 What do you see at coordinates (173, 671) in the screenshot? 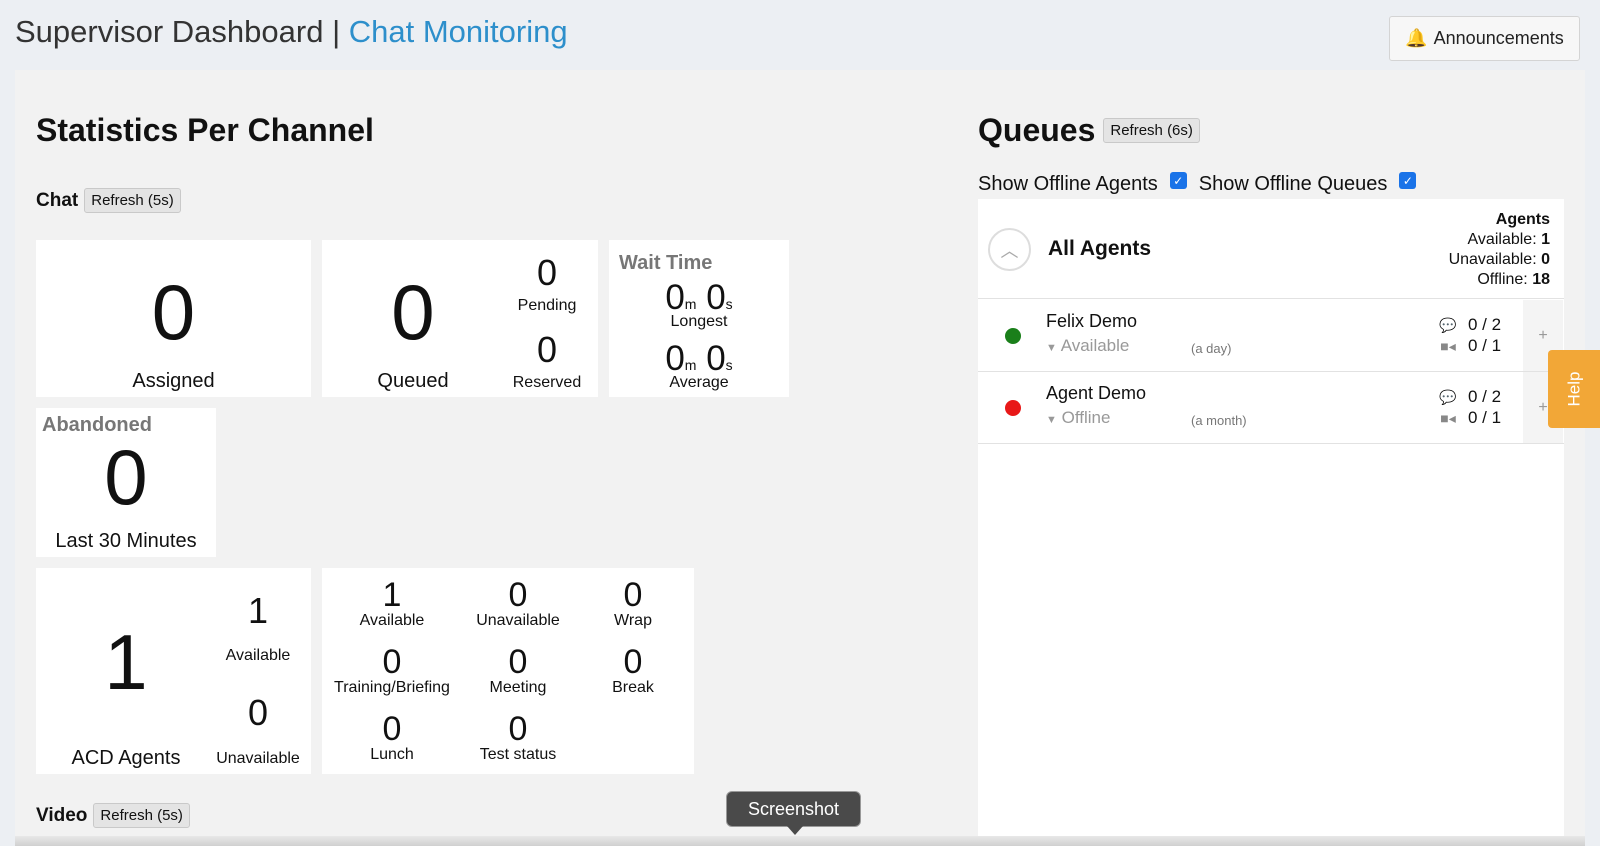
I see `acd-agents-card: 1 ACD Agents 1 Available 0 Unavailable` at bounding box center [173, 671].